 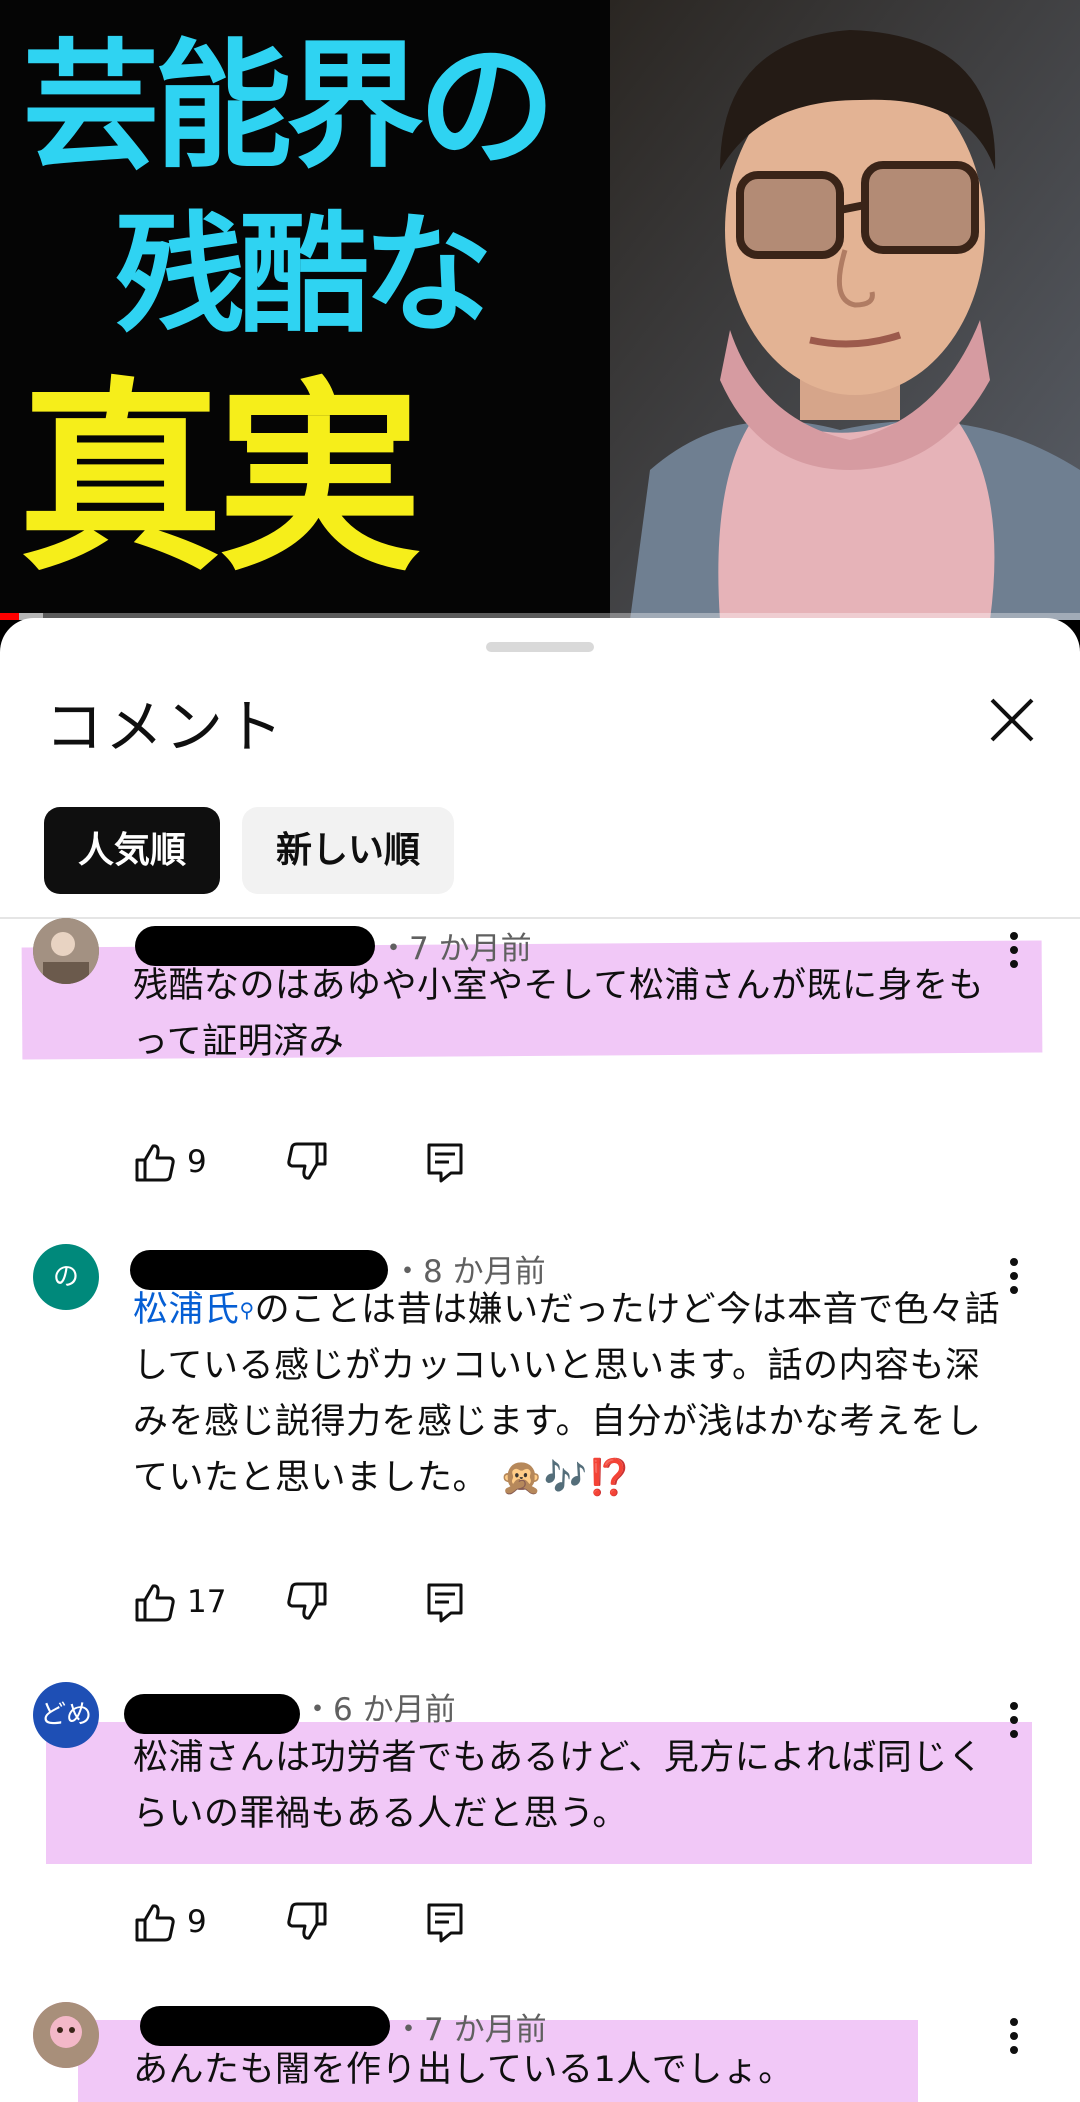 What do you see at coordinates (66, 1715) in the screenshot?
I see `avatar: どめ` at bounding box center [66, 1715].